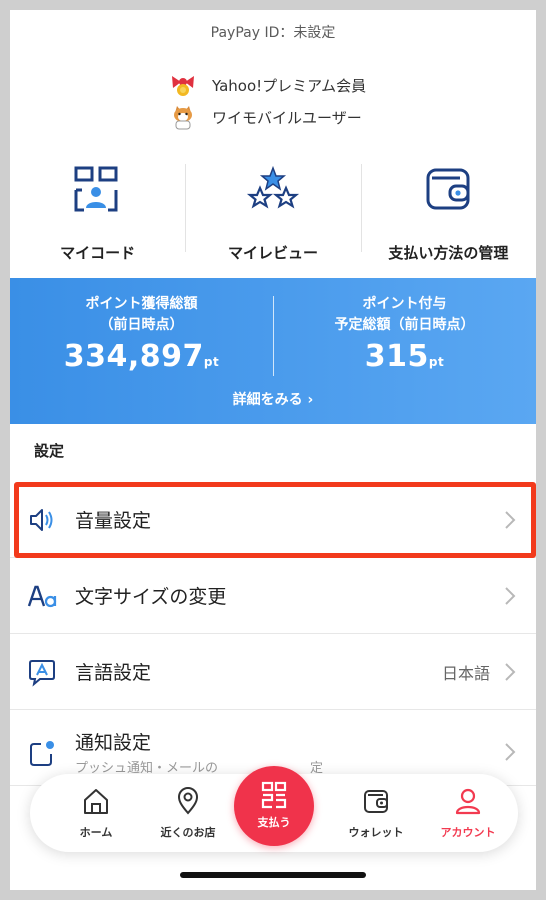  What do you see at coordinates (272, 253) in the screenshot?
I see `my-review-label: マイレビュー` at bounding box center [272, 253].